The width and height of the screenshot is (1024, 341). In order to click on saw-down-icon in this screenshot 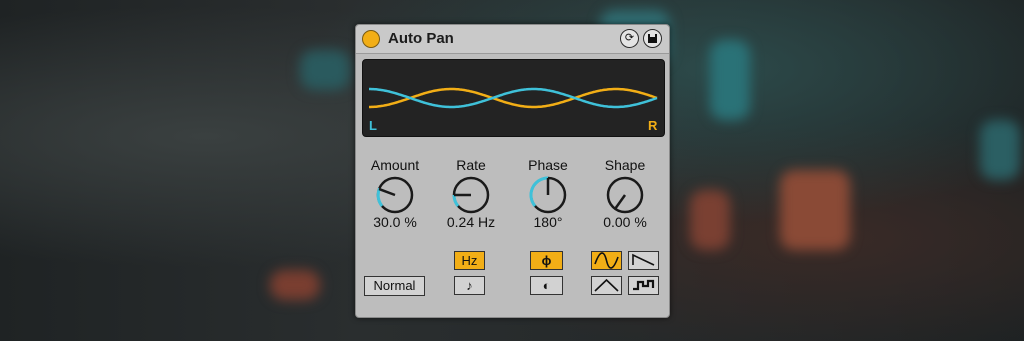, I will do `click(643, 259)`.